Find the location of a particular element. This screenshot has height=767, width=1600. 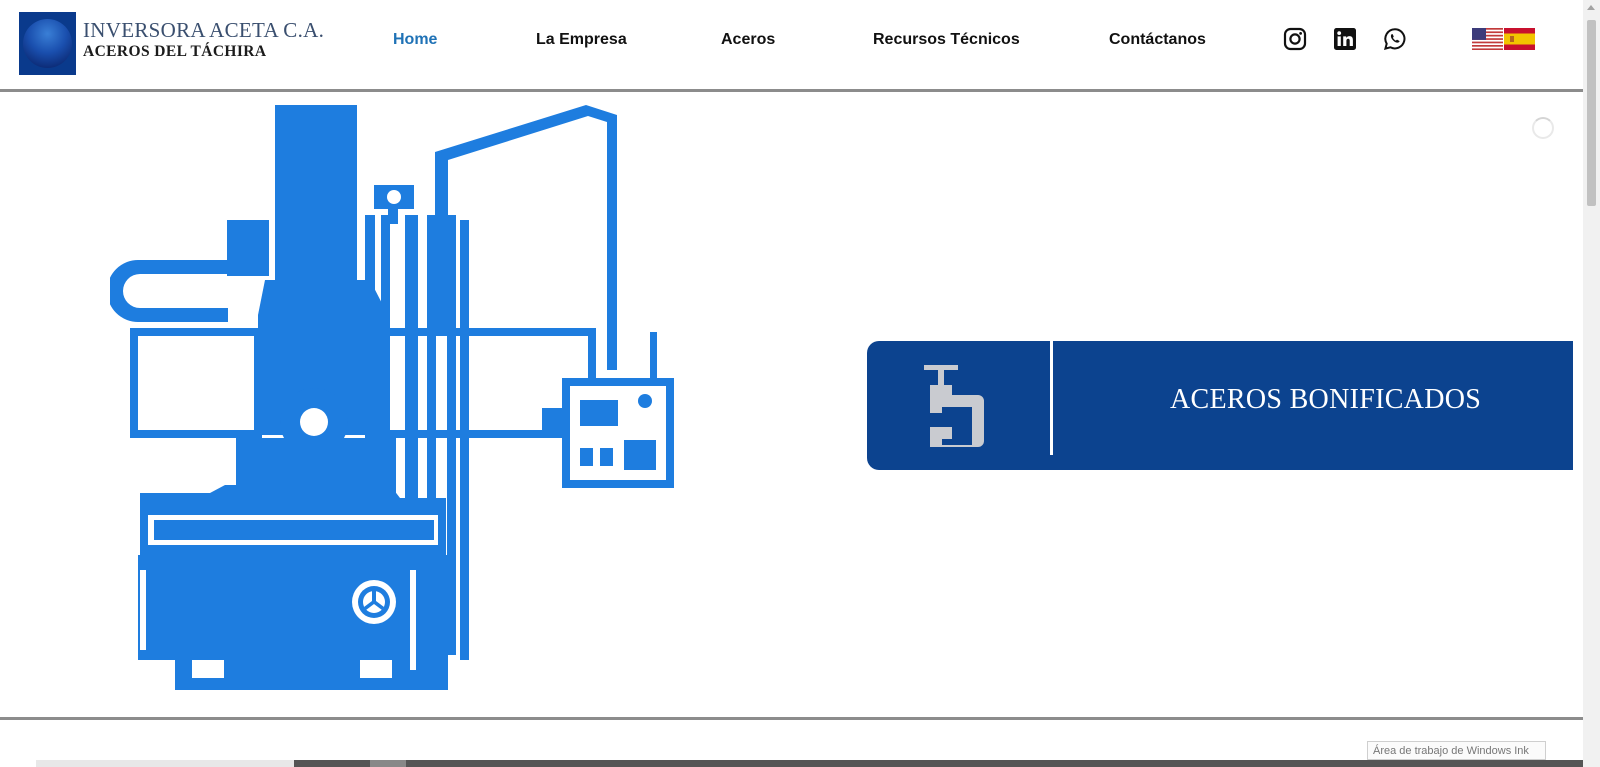

taskbar-strip is located at coordinates (809, 763).